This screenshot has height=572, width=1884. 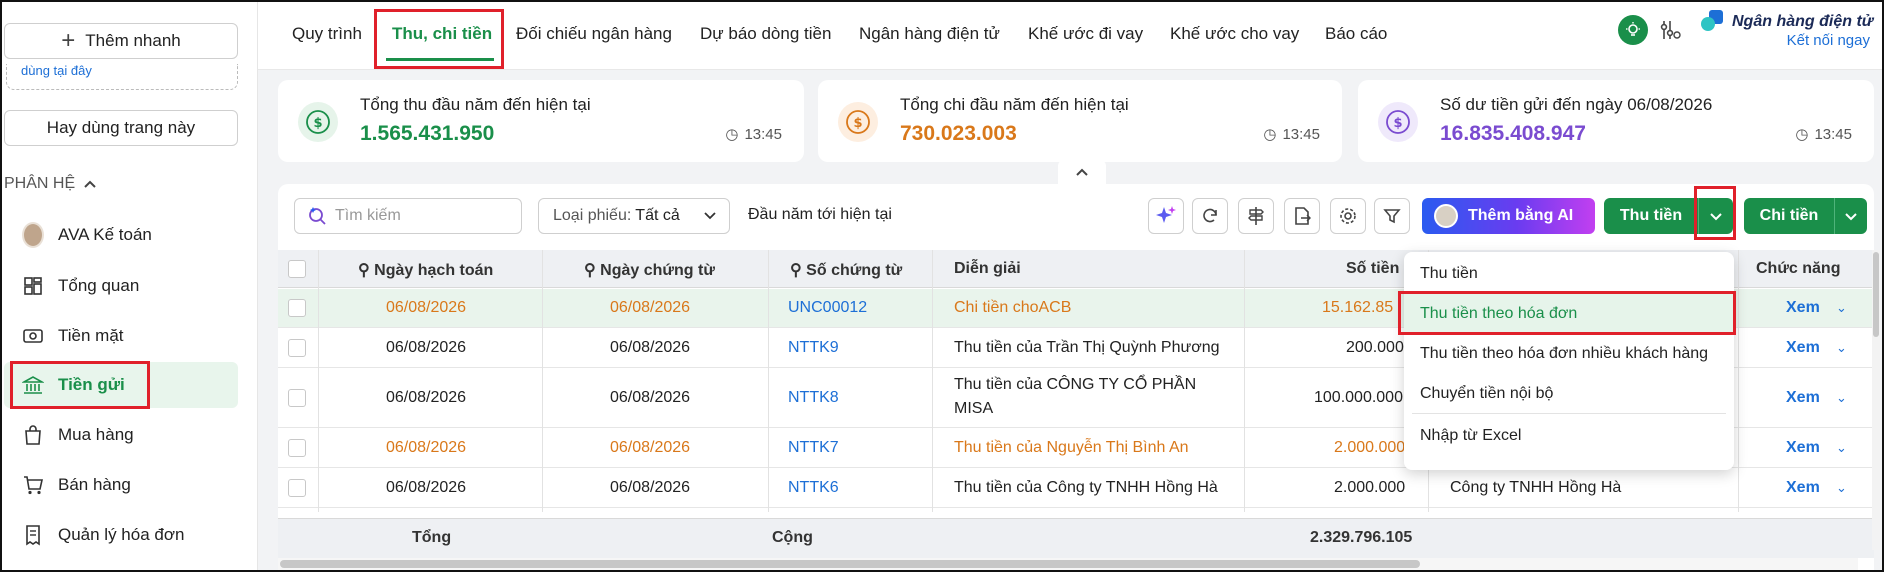 I want to click on pay-money-button: Chi tiền, so click(x=1789, y=216).